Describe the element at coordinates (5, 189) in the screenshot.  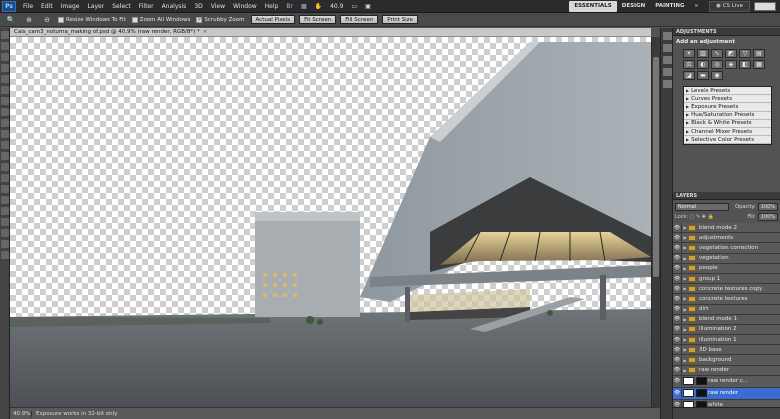
I see `pen-tool-icon` at that location.